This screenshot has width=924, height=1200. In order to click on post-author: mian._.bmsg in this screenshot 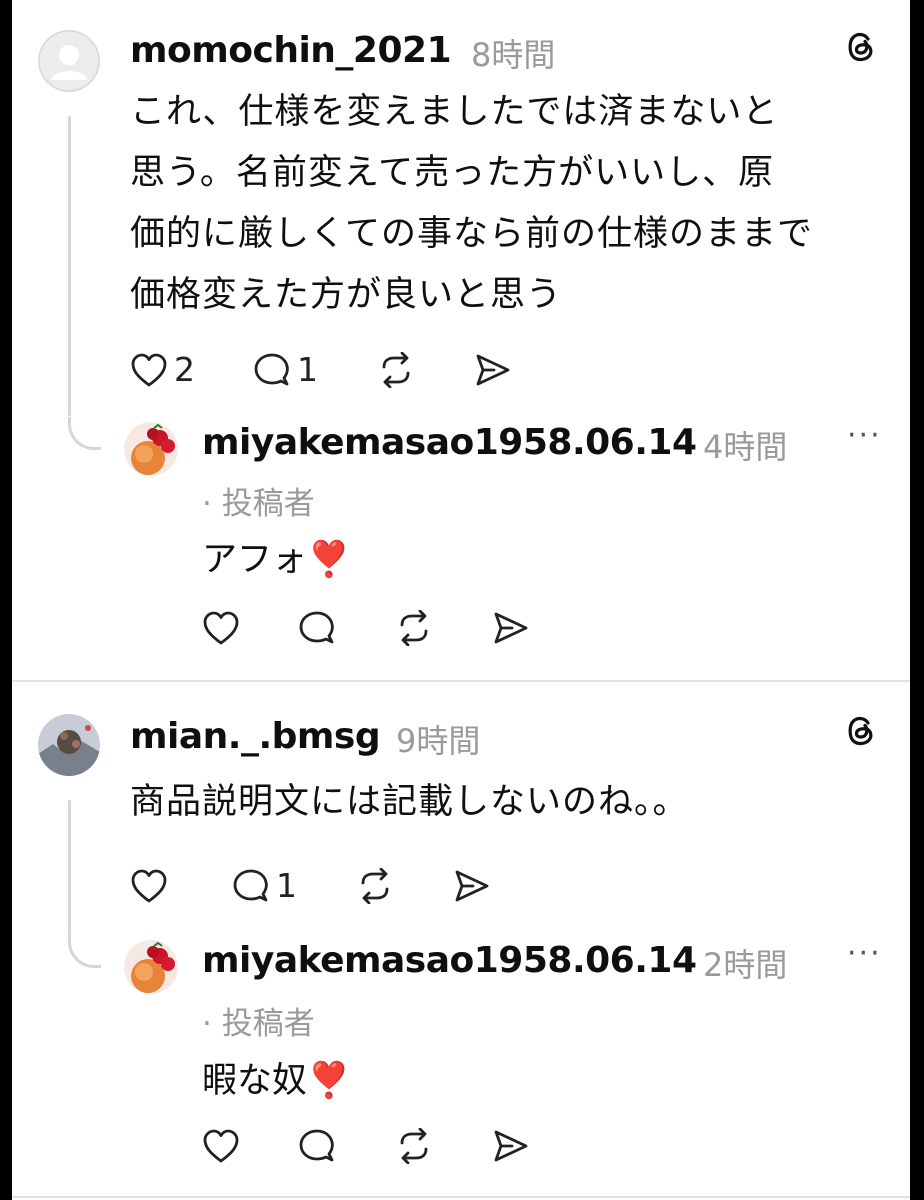, I will do `click(255, 736)`.